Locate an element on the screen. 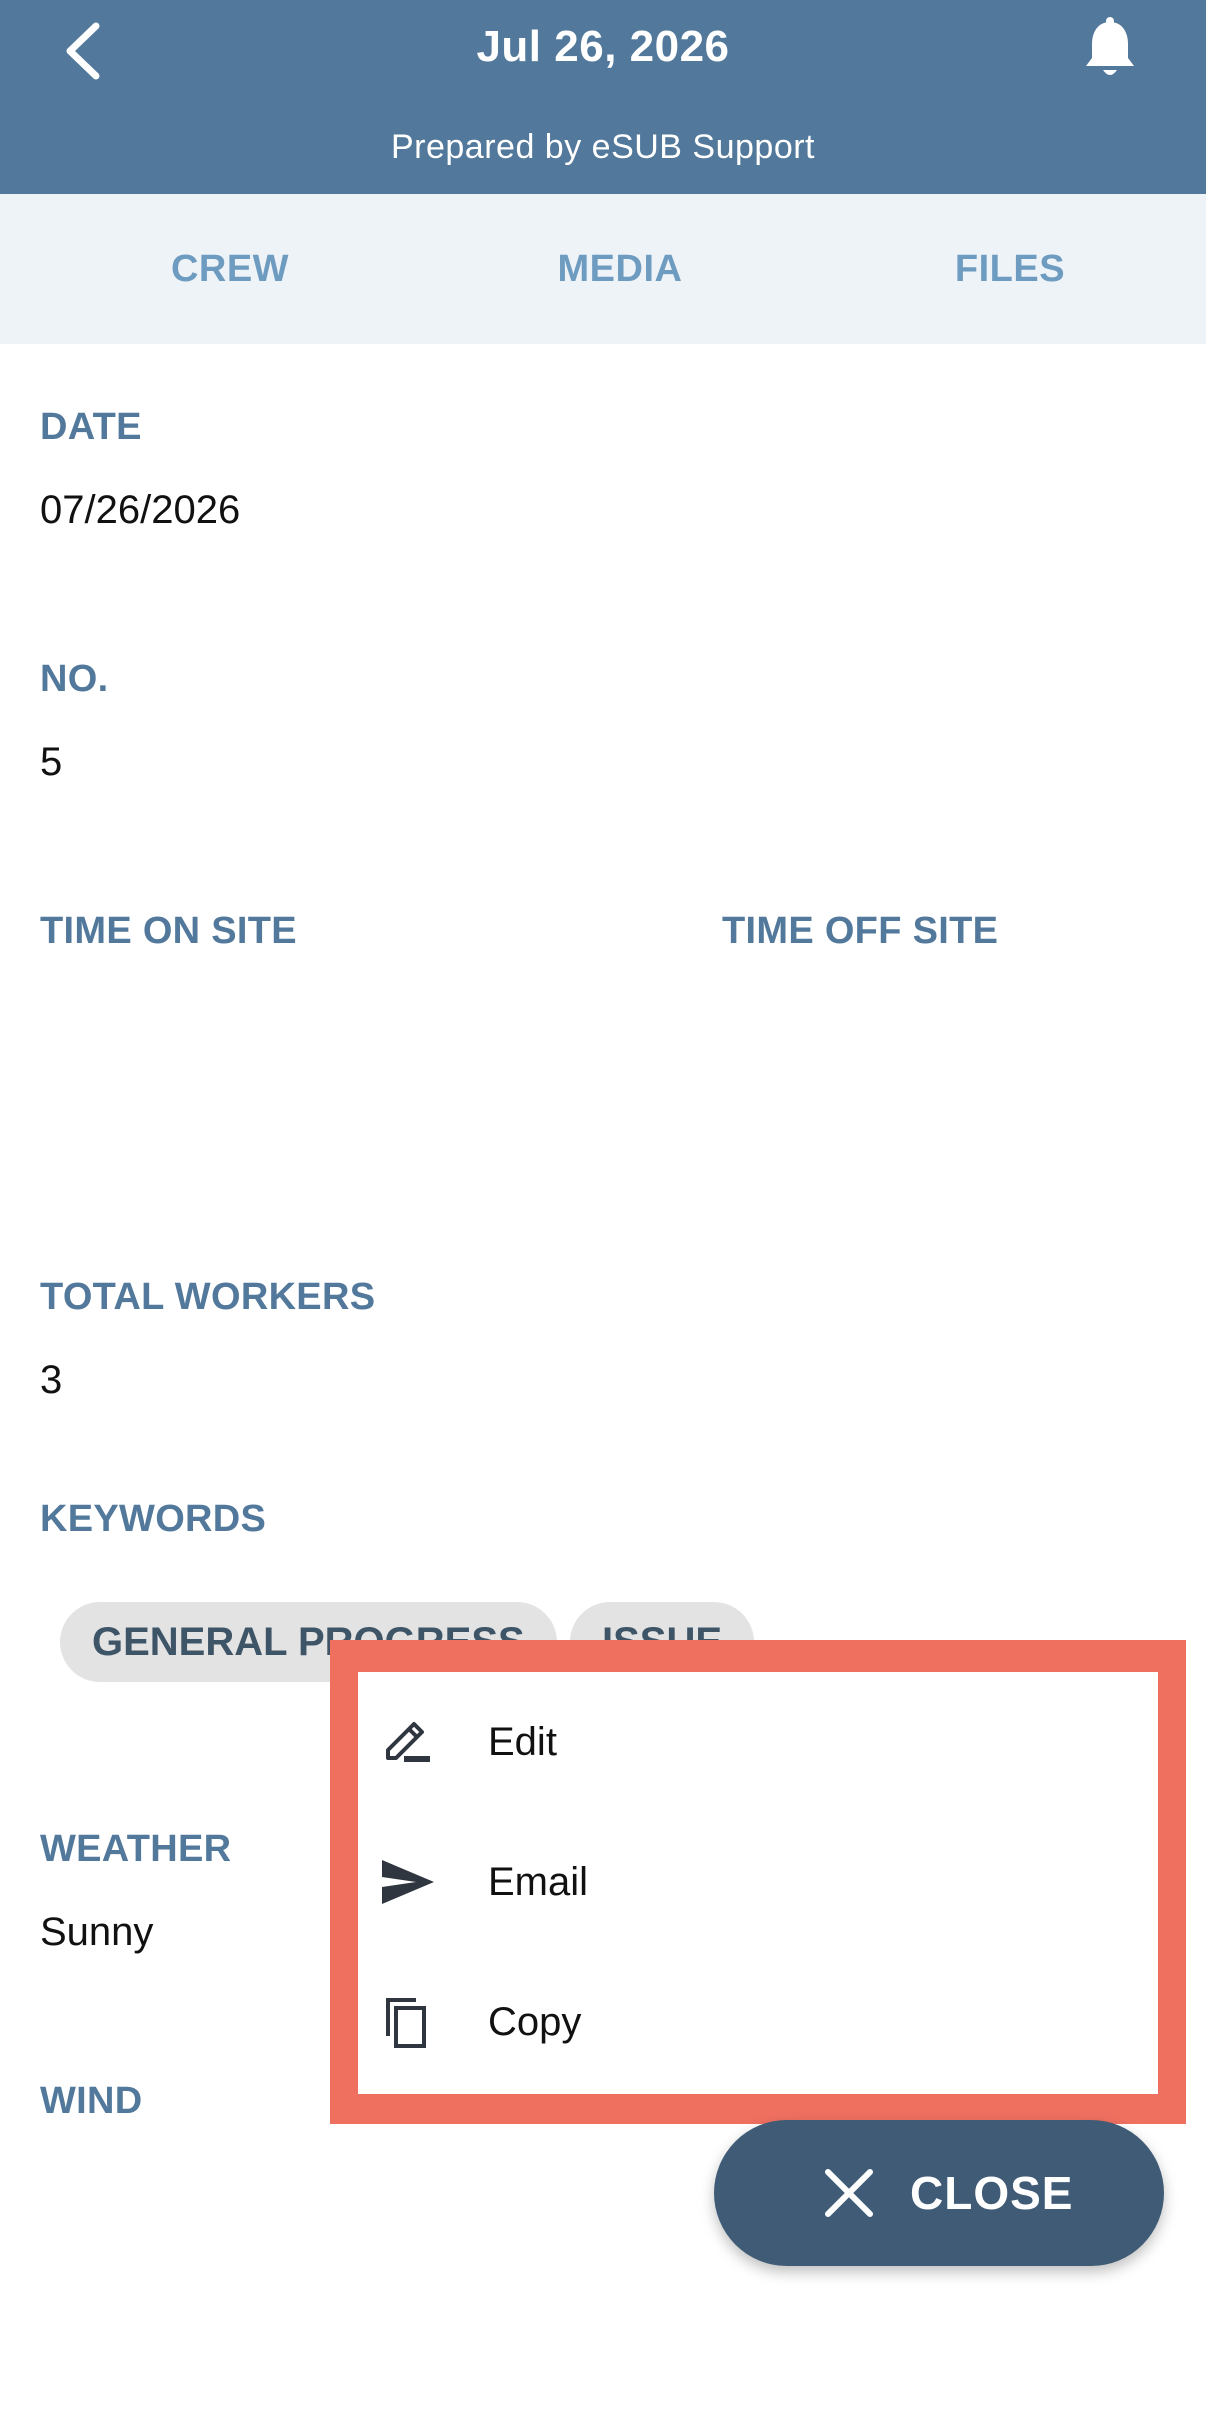 This screenshot has height=2436, width=1206. time-off-site-label: TIME OFF SITE is located at coordinates (860, 931).